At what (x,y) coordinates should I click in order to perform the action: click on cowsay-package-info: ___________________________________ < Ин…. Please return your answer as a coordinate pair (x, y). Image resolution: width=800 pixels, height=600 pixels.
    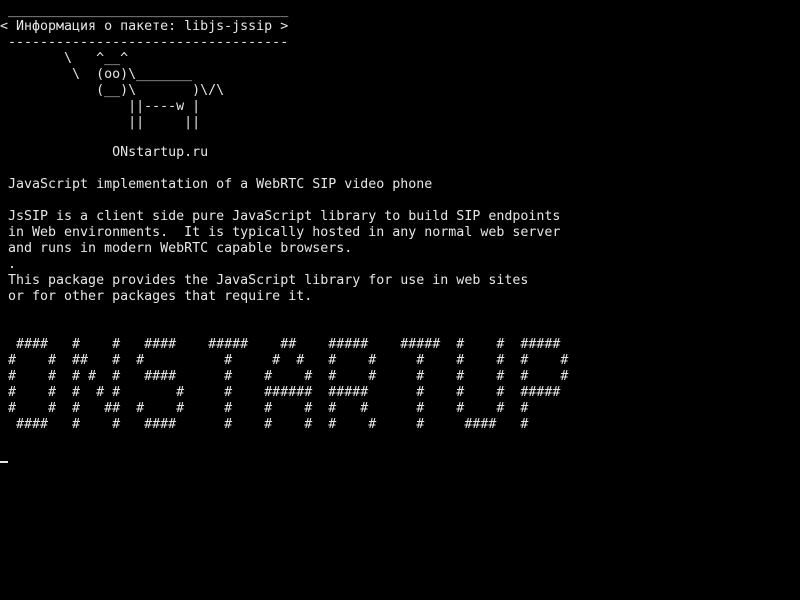
    Looking at the image, I should click on (144, 66).